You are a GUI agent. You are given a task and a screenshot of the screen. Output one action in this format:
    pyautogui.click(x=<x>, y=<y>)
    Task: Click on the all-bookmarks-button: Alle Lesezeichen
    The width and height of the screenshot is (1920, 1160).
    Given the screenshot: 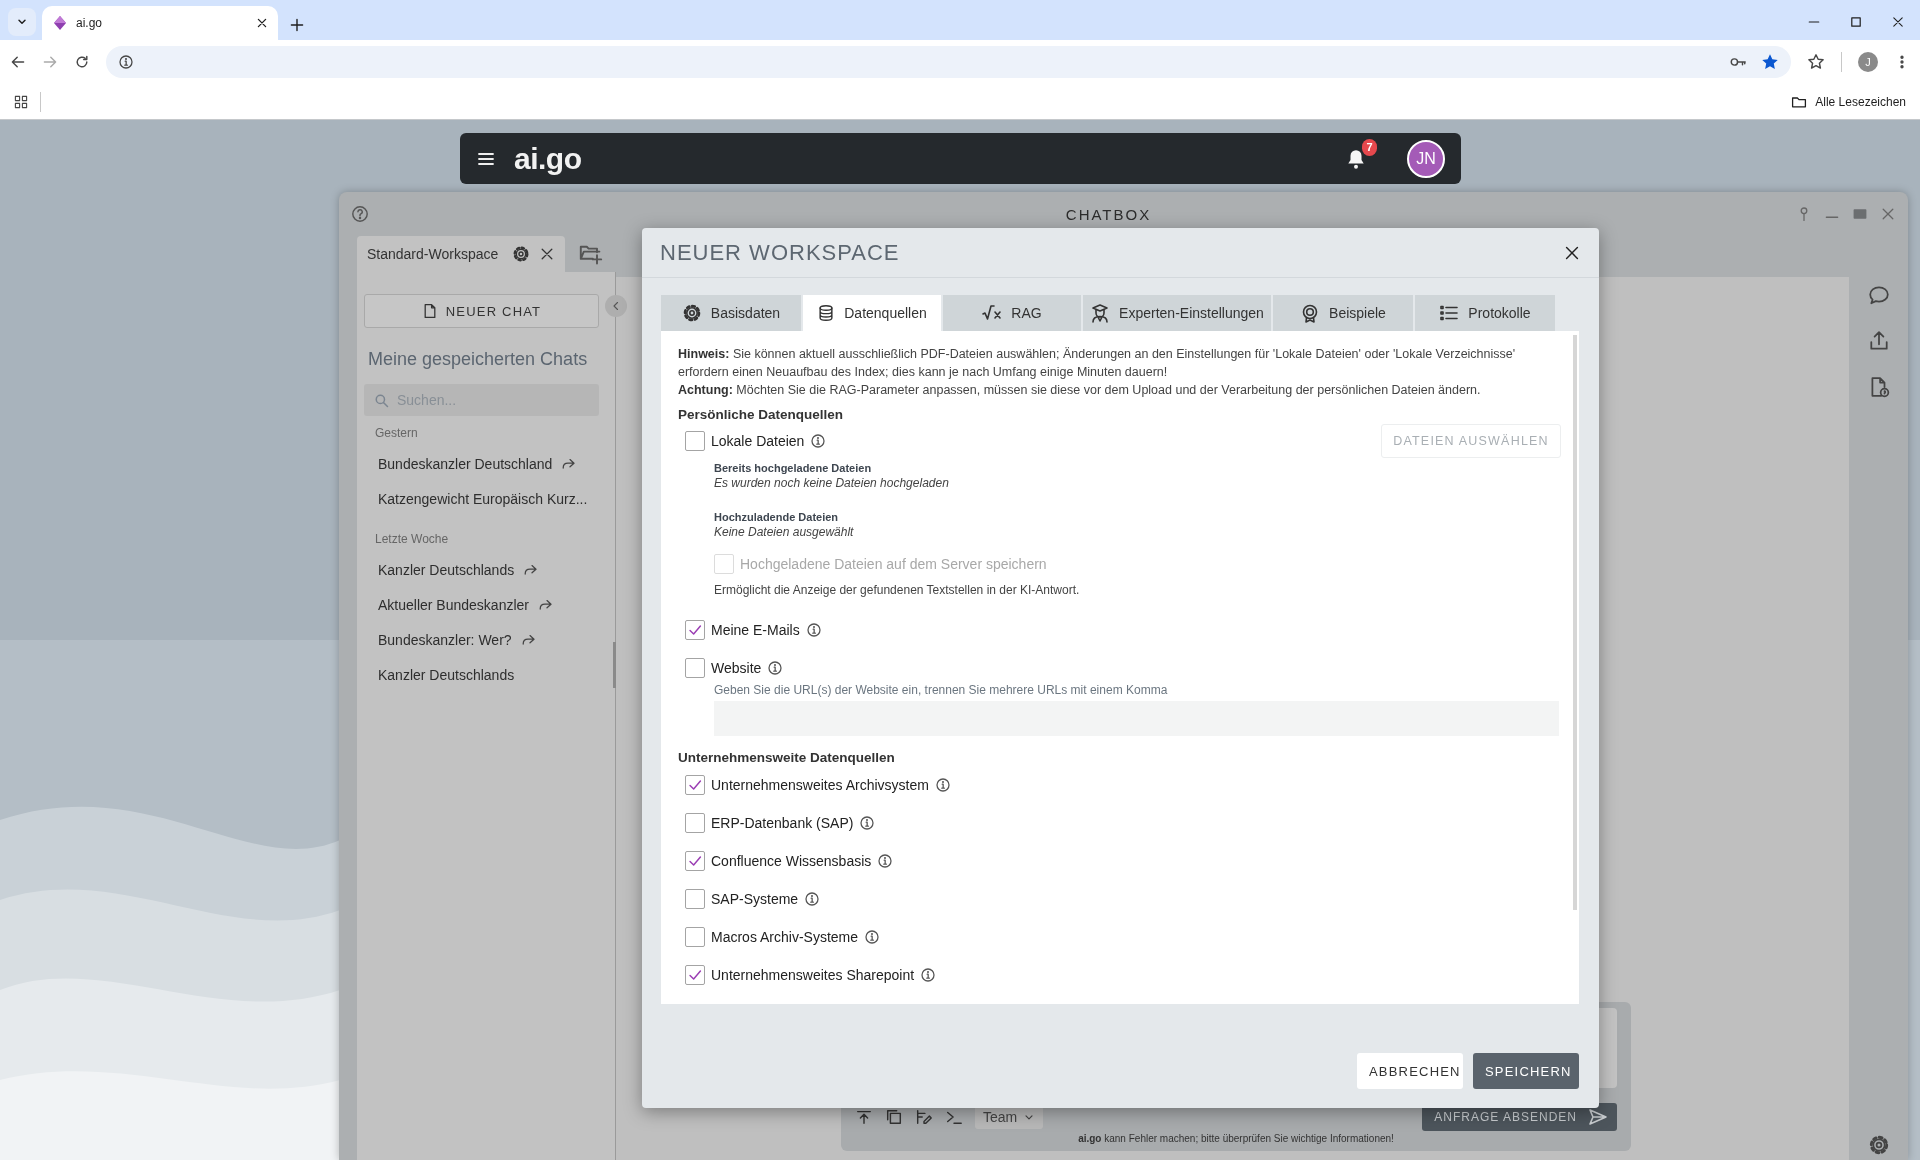 What is the action you would take?
    pyautogui.click(x=1848, y=101)
    